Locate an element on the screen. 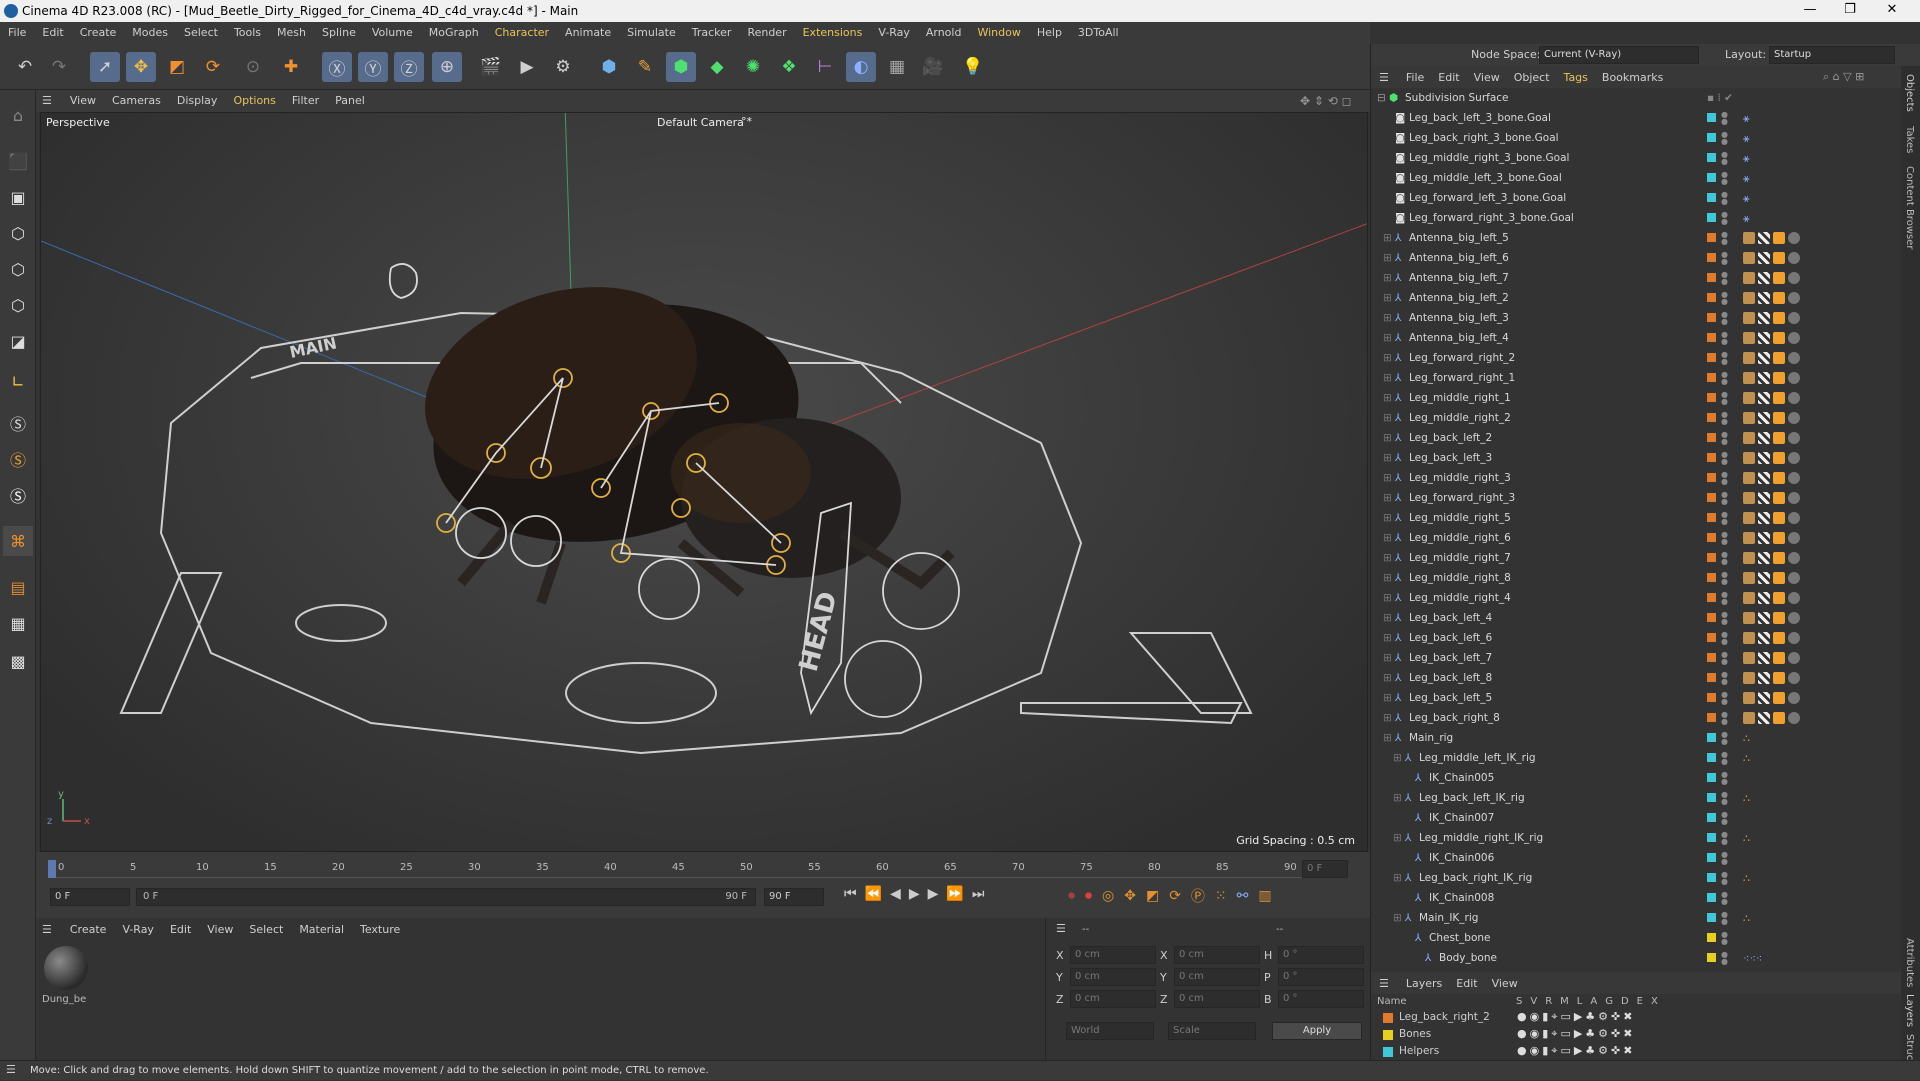 This screenshot has width=1920, height=1081. status-hamburger-icon: ☰ is located at coordinates (11, 1069).